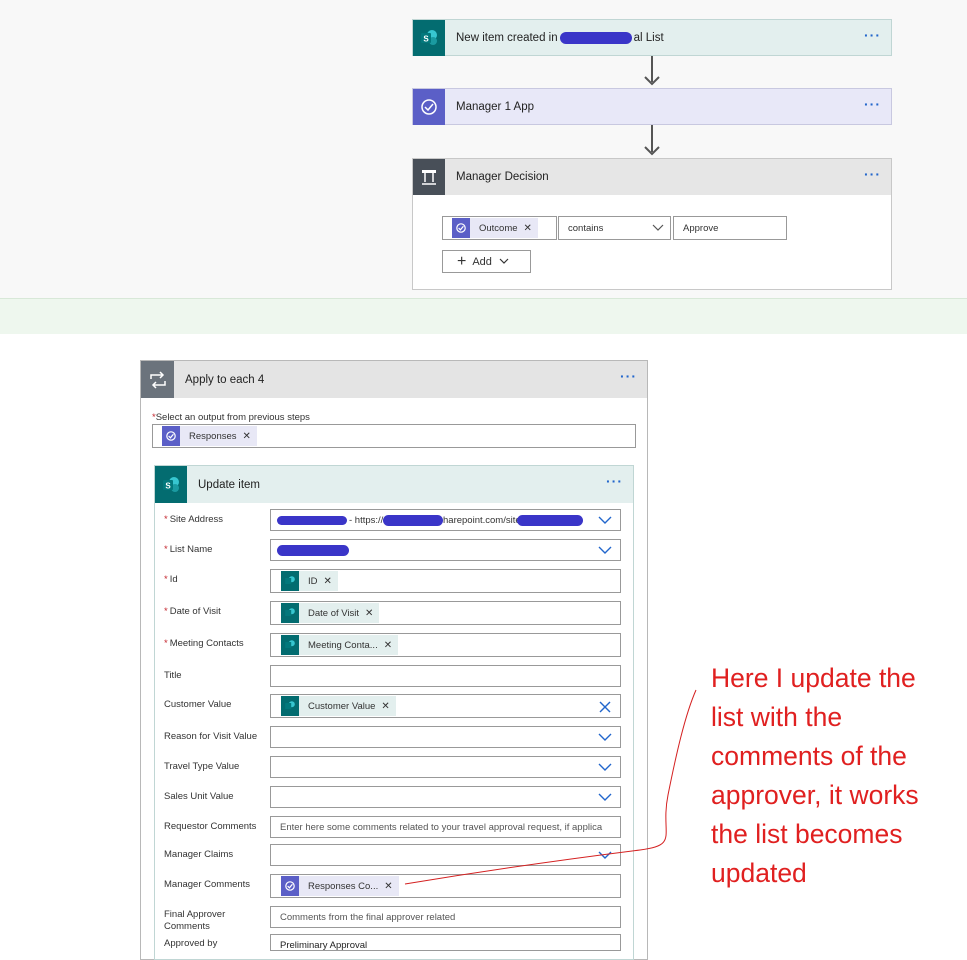 The width and height of the screenshot is (967, 960). Describe the element at coordinates (462, 261) in the screenshot. I see `plus-icon: +` at that location.